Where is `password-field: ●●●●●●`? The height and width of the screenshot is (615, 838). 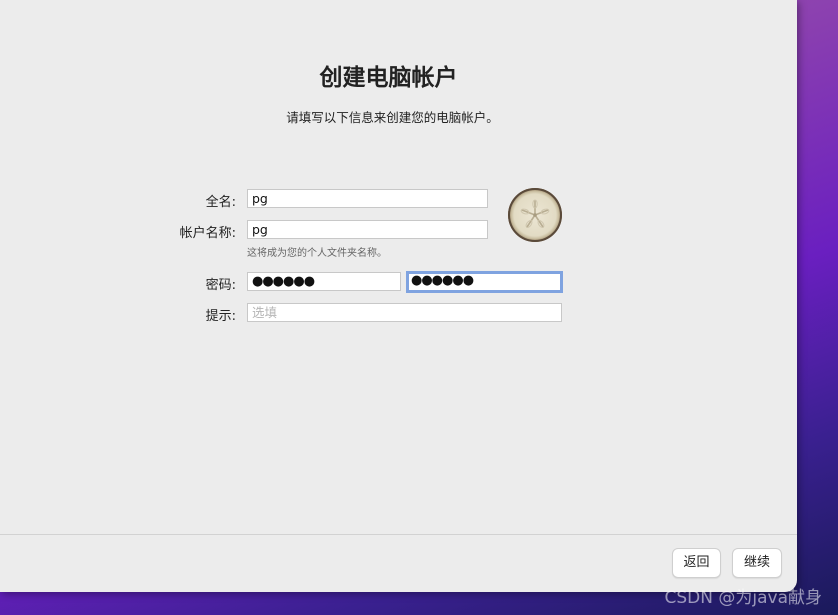 password-field: ●●●●●● is located at coordinates (324, 281).